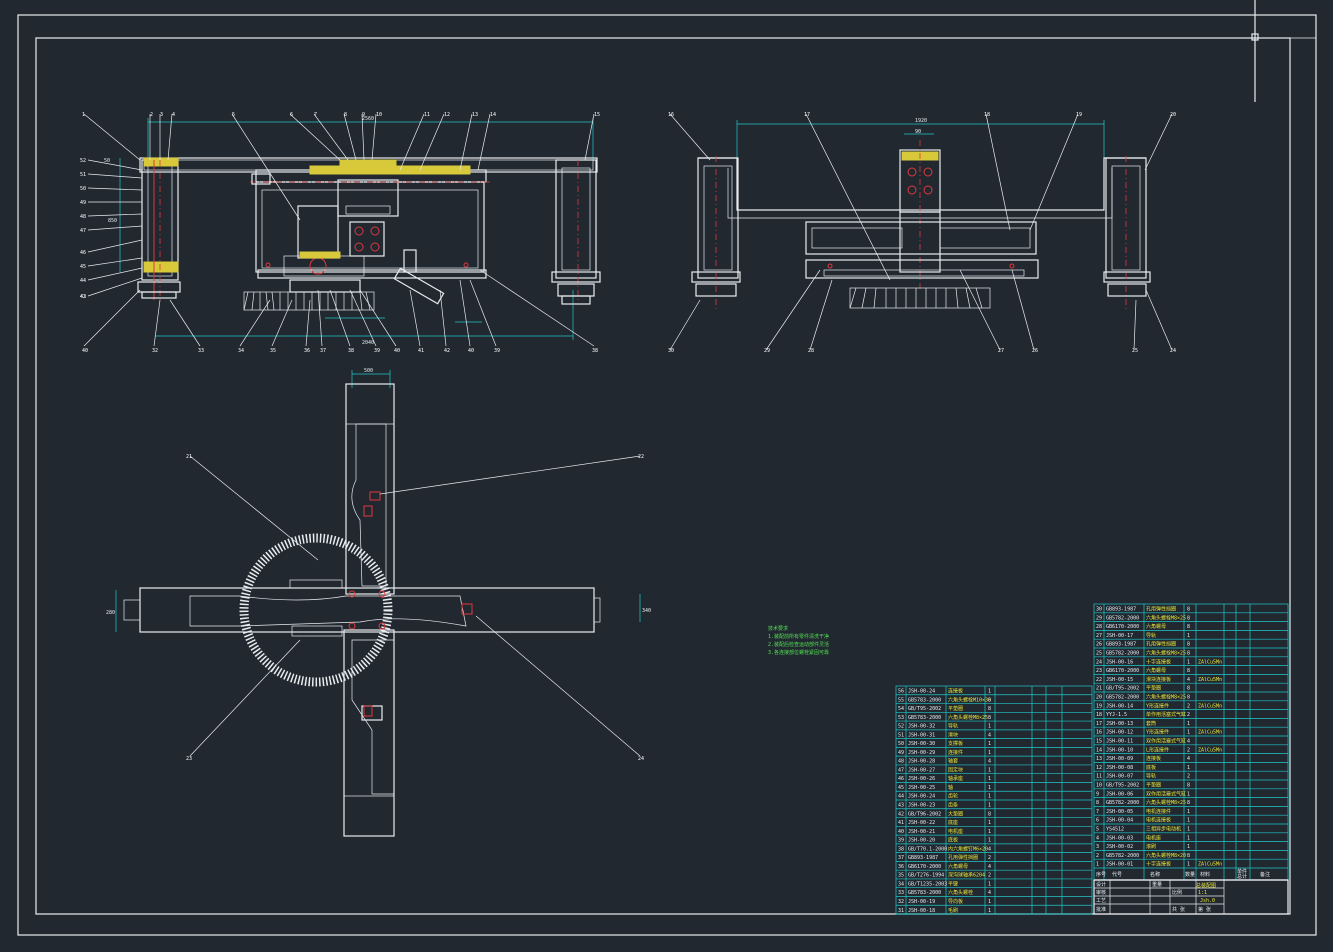 Image resolution: width=1333 pixels, height=952 pixels. Describe the element at coordinates (1119, 759) in the screenshot. I see `bom-right-code: JSH-00-09` at that location.